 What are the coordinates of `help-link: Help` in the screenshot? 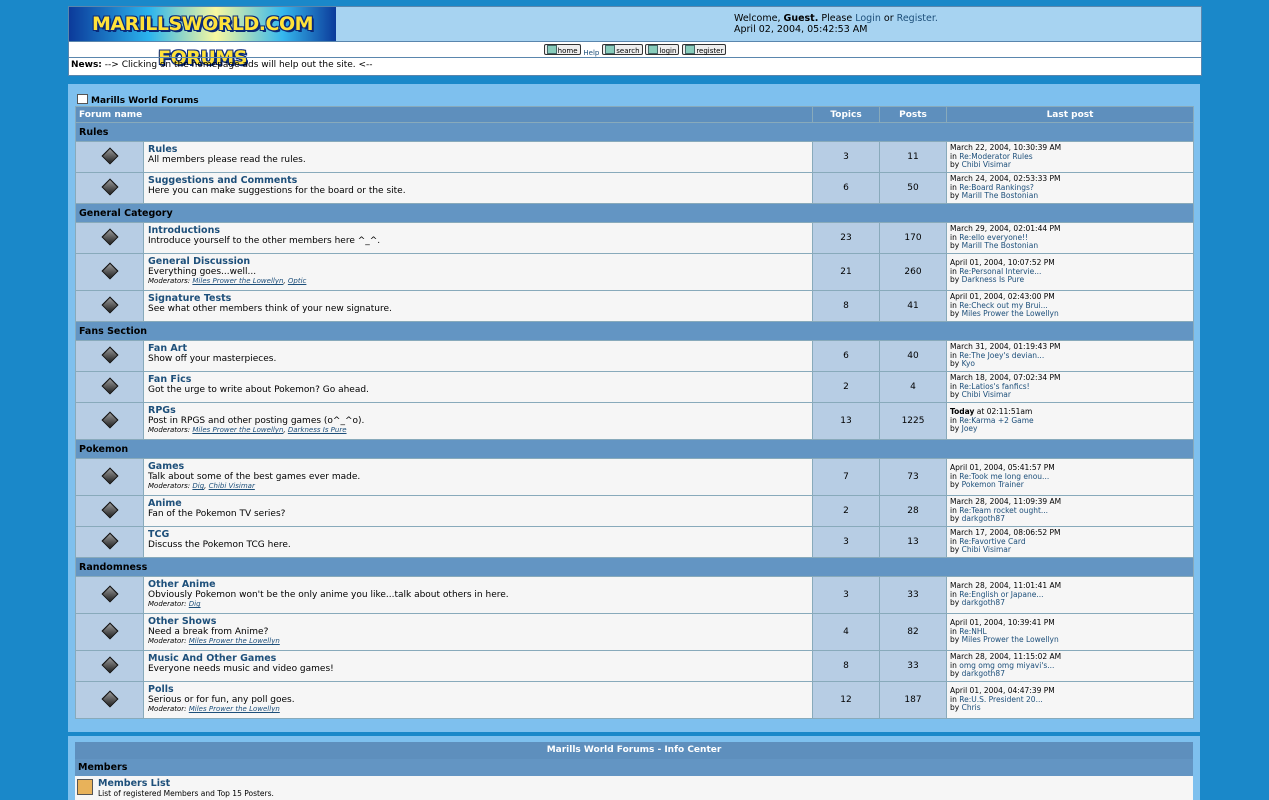 It's located at (591, 53).